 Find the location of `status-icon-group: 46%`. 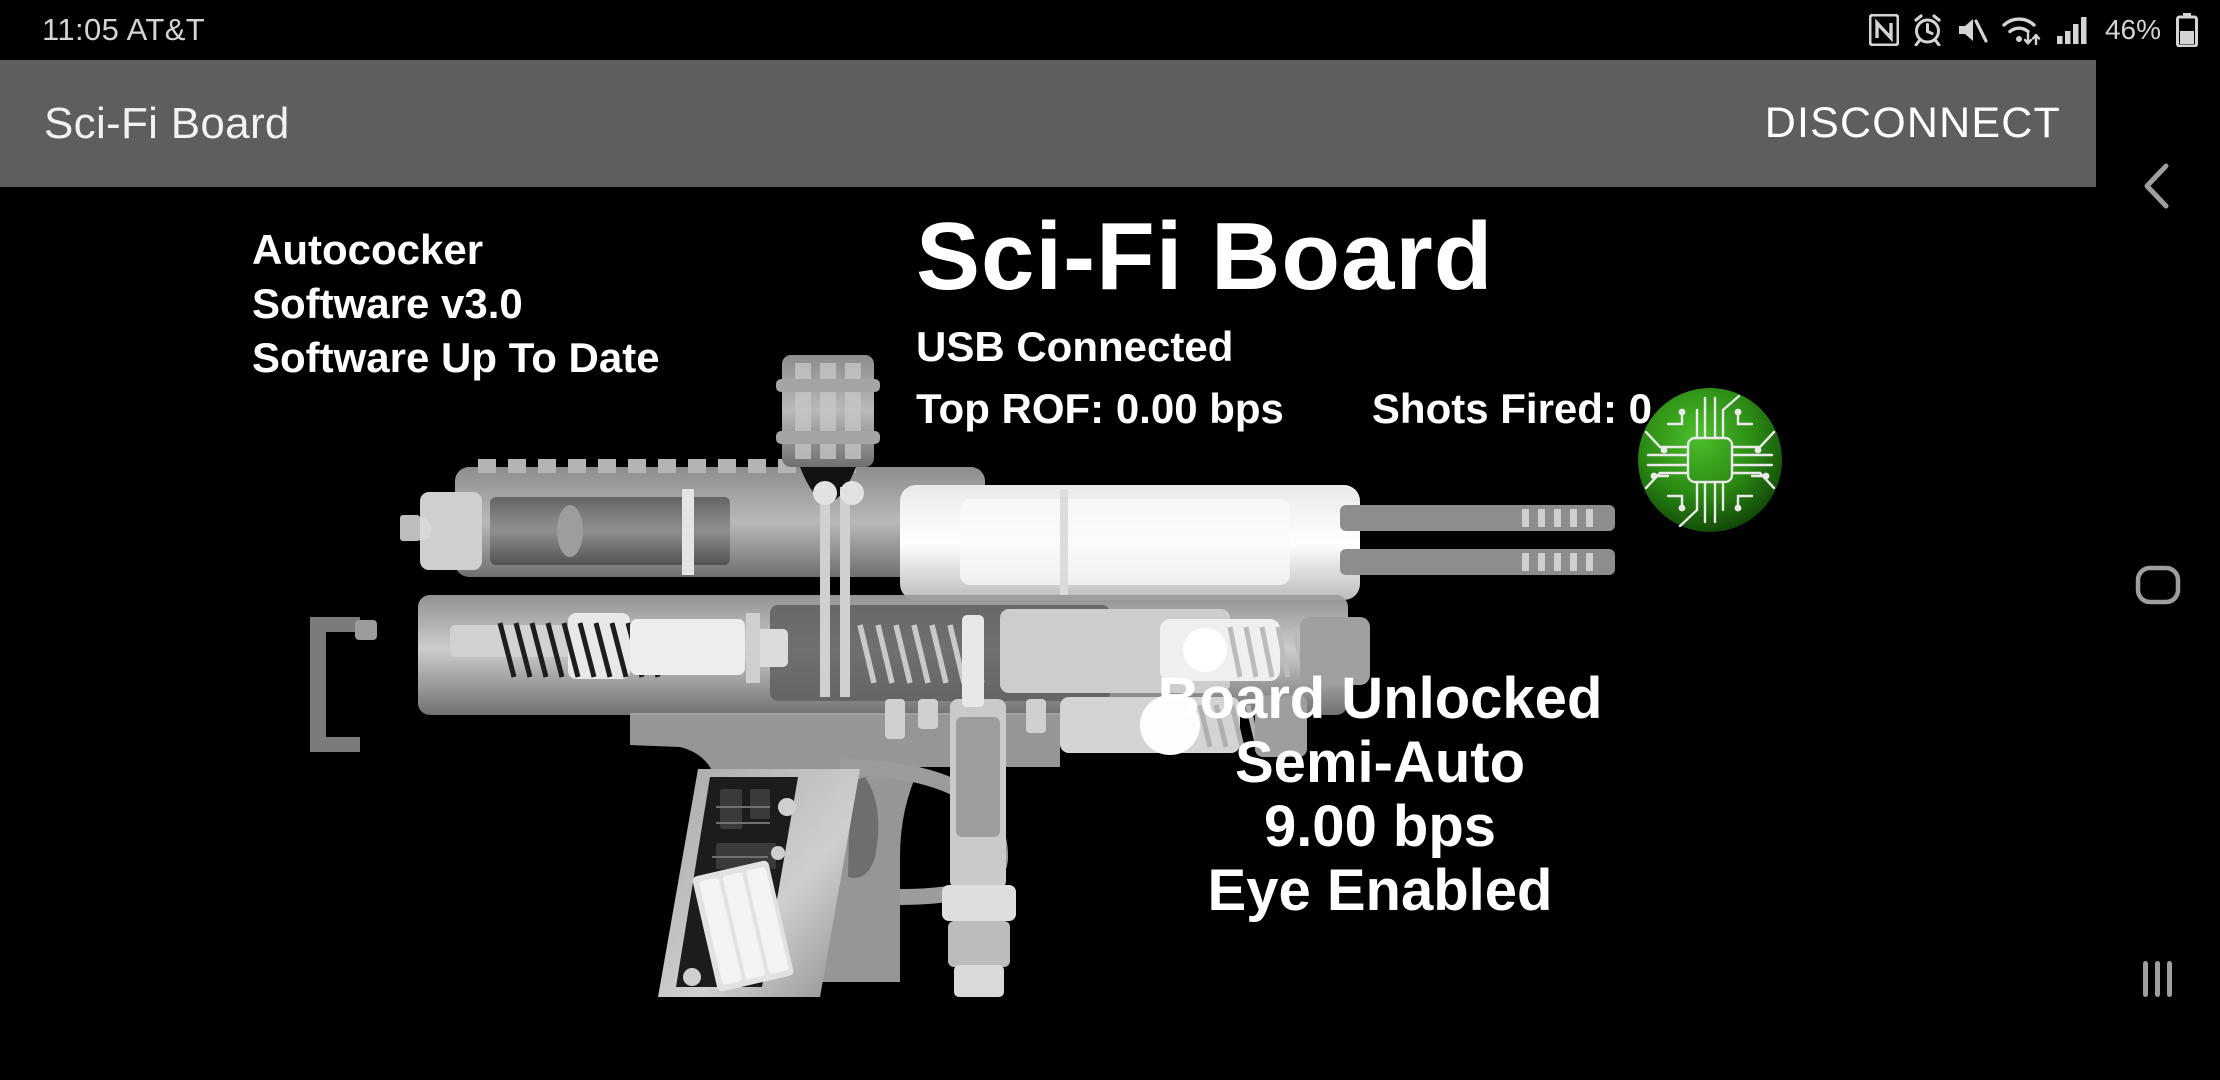

status-icon-group: 46% is located at coordinates (2033, 30).